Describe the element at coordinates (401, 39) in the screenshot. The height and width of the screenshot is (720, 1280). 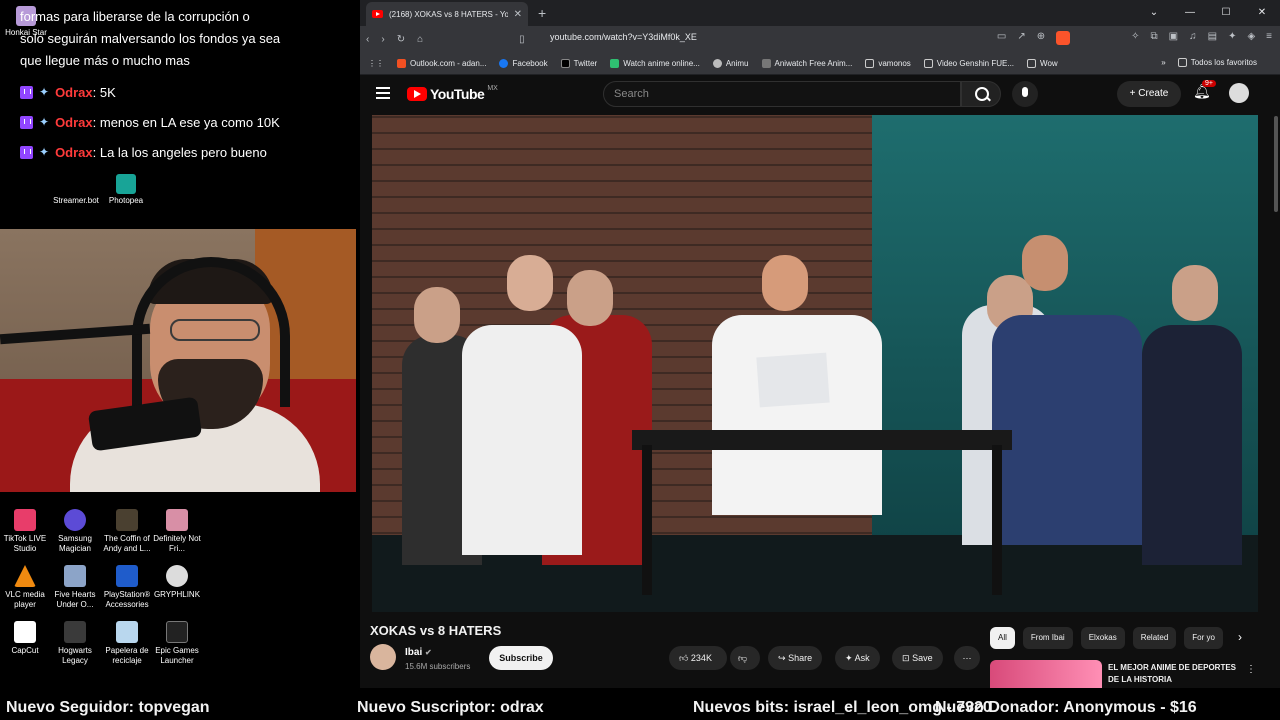
I see `reload-icon: ↻` at that location.